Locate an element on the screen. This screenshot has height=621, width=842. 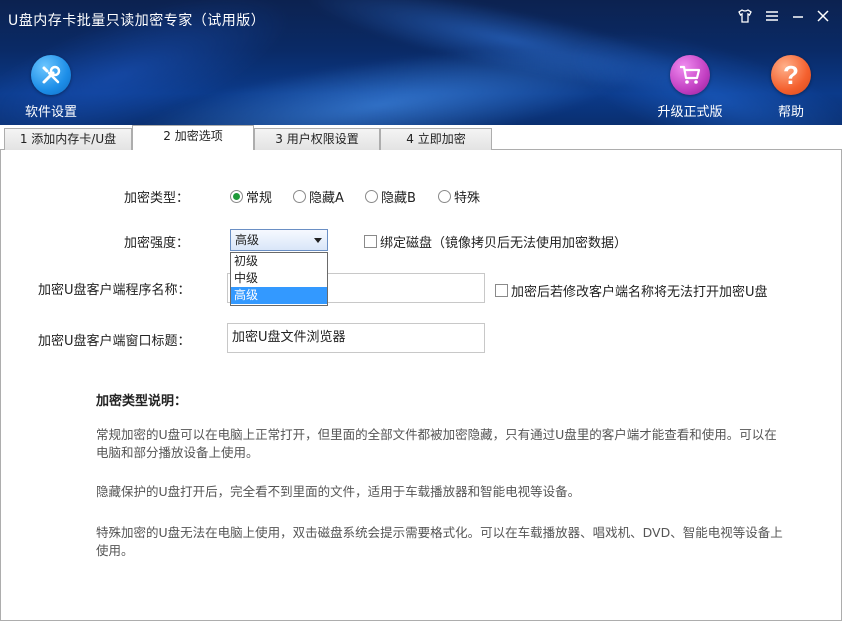
help-button: ? 帮助 is located at coordinates (791, 87).